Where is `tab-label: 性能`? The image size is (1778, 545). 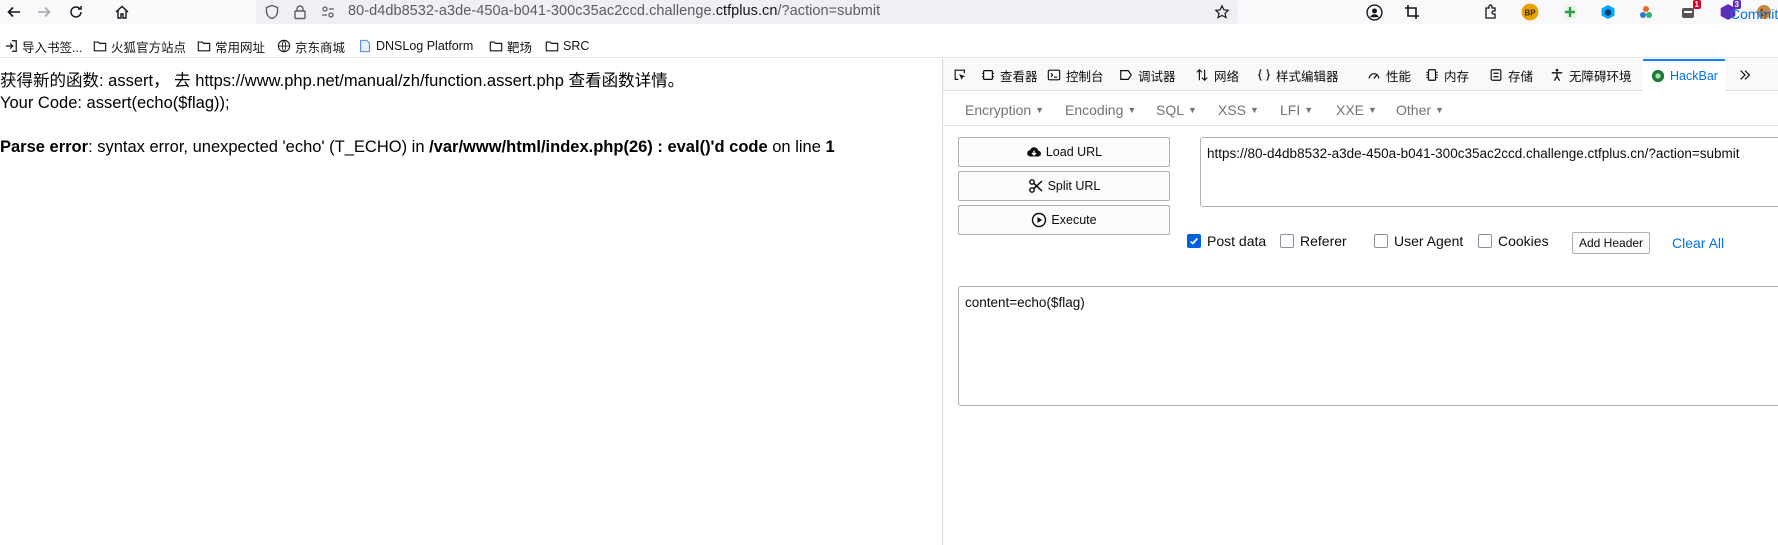
tab-label: 性能 is located at coordinates (1399, 76).